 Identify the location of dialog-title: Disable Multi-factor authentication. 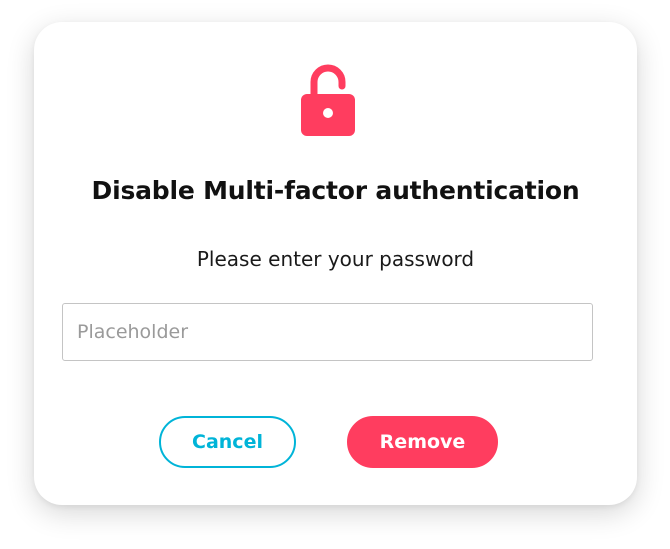
(335, 190).